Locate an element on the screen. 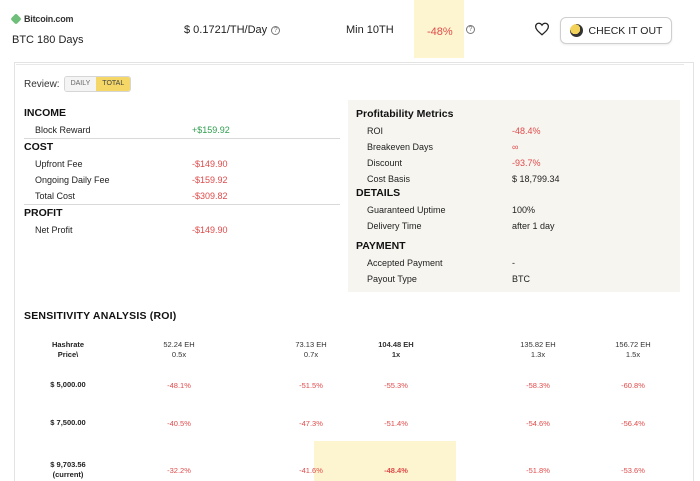  roi-cell: -48.1% is located at coordinates (179, 385).